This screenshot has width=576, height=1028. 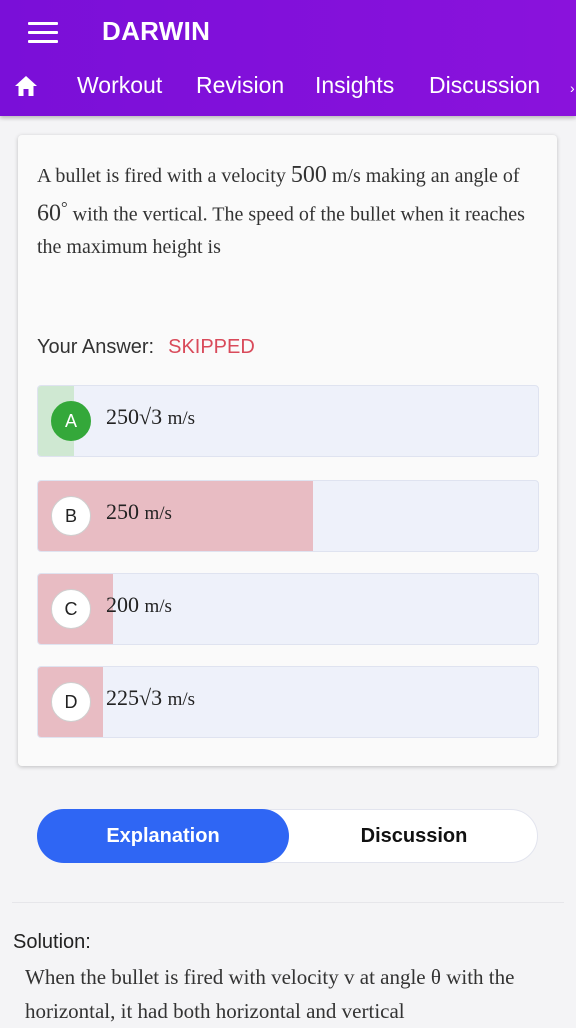 What do you see at coordinates (414, 836) in the screenshot?
I see `discussion-tab: Discussion` at bounding box center [414, 836].